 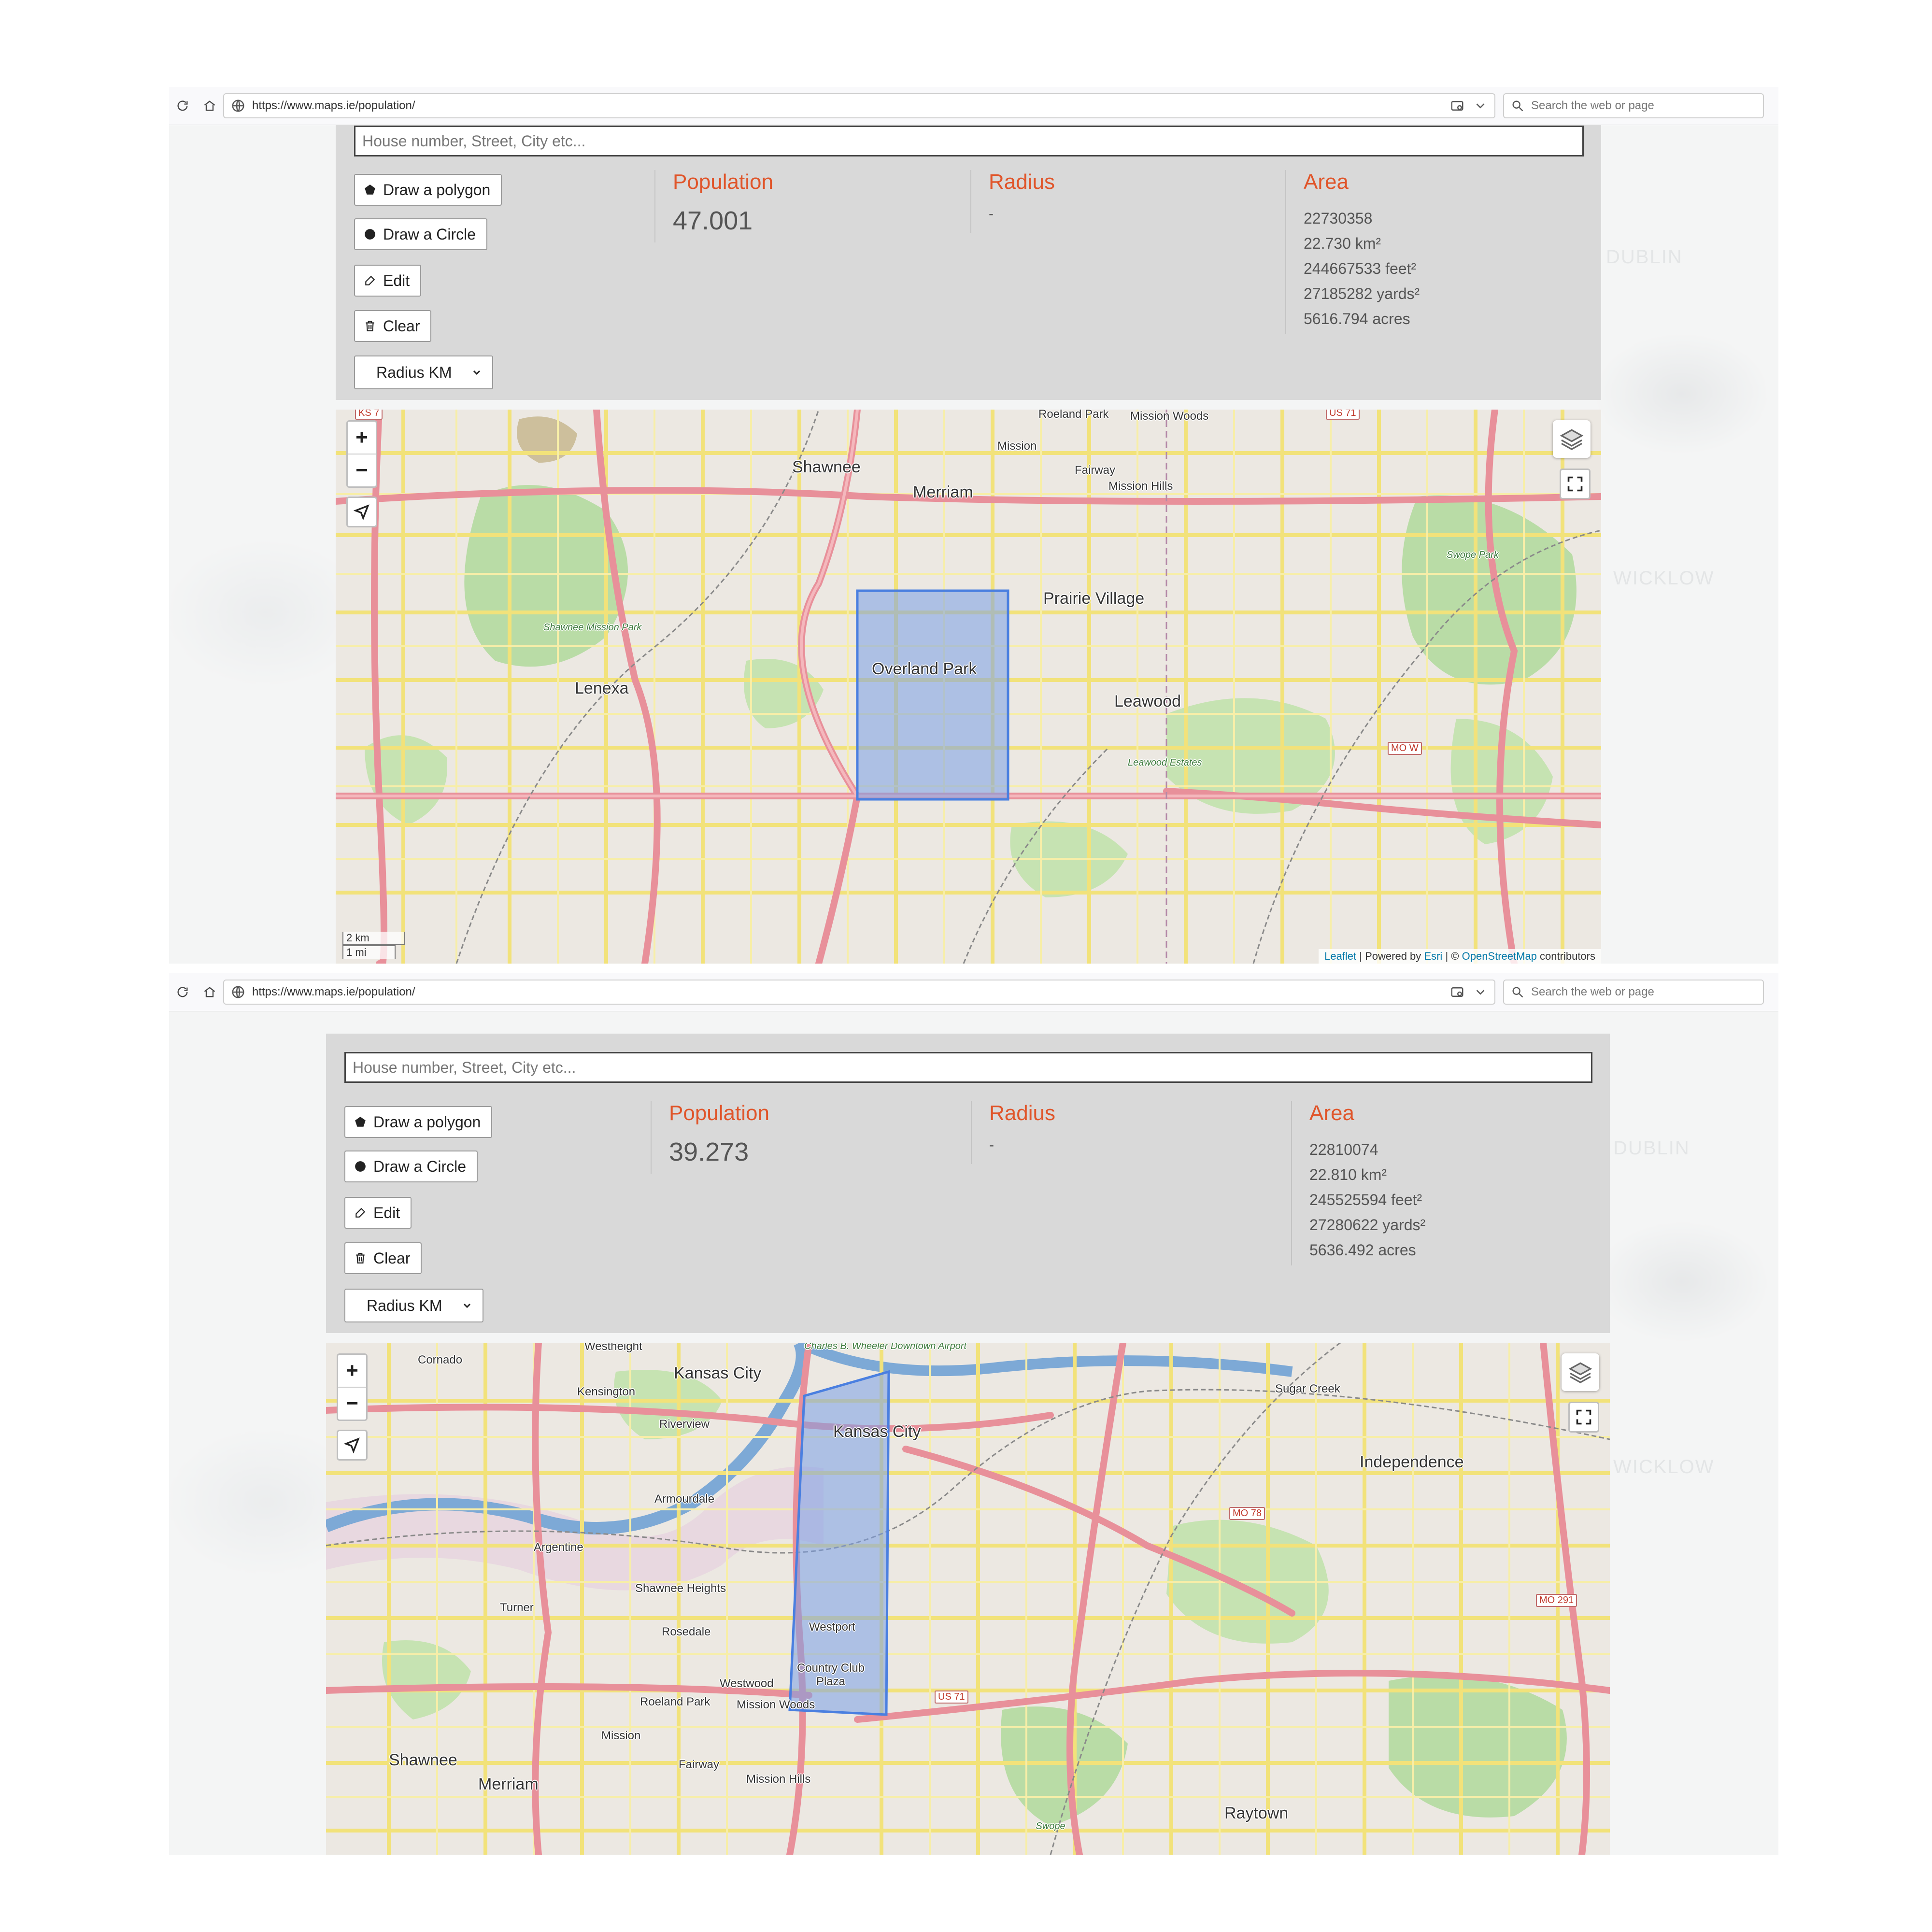 What do you see at coordinates (713, 220) in the screenshot?
I see `population-value: 47.001` at bounding box center [713, 220].